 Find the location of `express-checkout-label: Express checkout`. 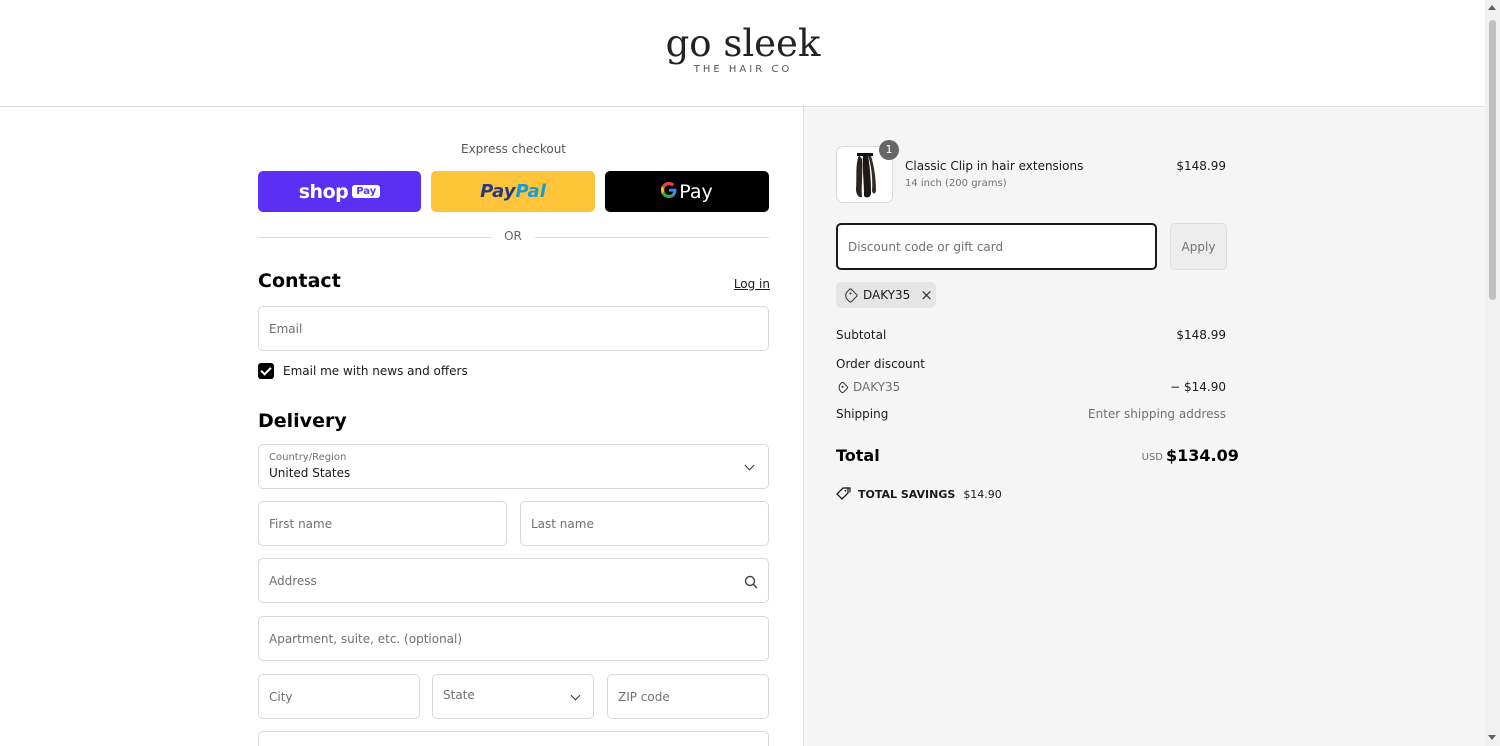

express-checkout-label: Express checkout is located at coordinates (513, 149).